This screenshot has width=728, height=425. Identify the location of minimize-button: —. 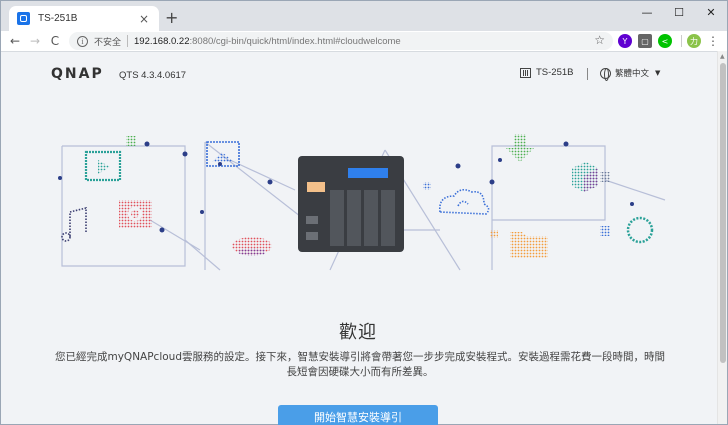
(647, 12).